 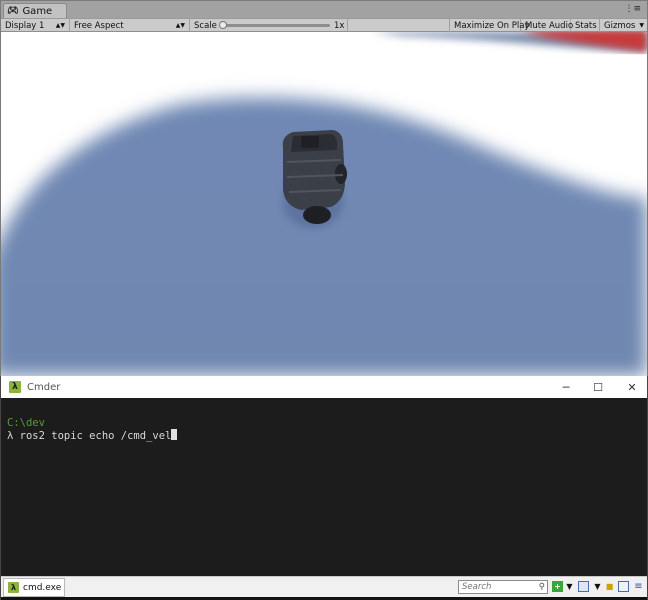 What do you see at coordinates (274, 25) in the screenshot?
I see `scale-slider` at bounding box center [274, 25].